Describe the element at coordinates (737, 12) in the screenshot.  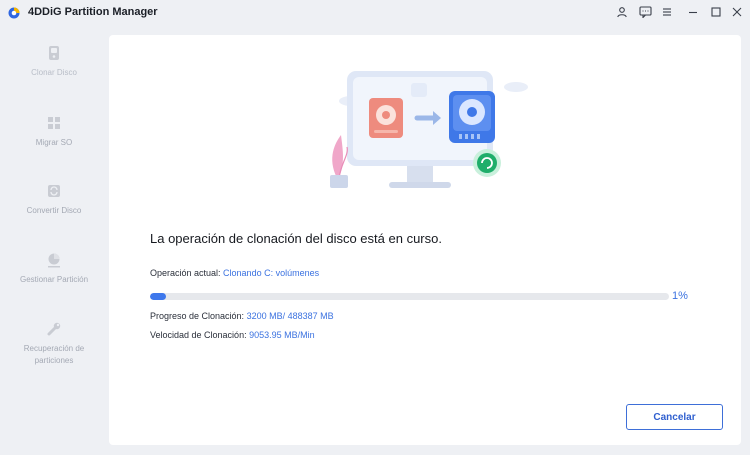
I see `close-icon` at that location.